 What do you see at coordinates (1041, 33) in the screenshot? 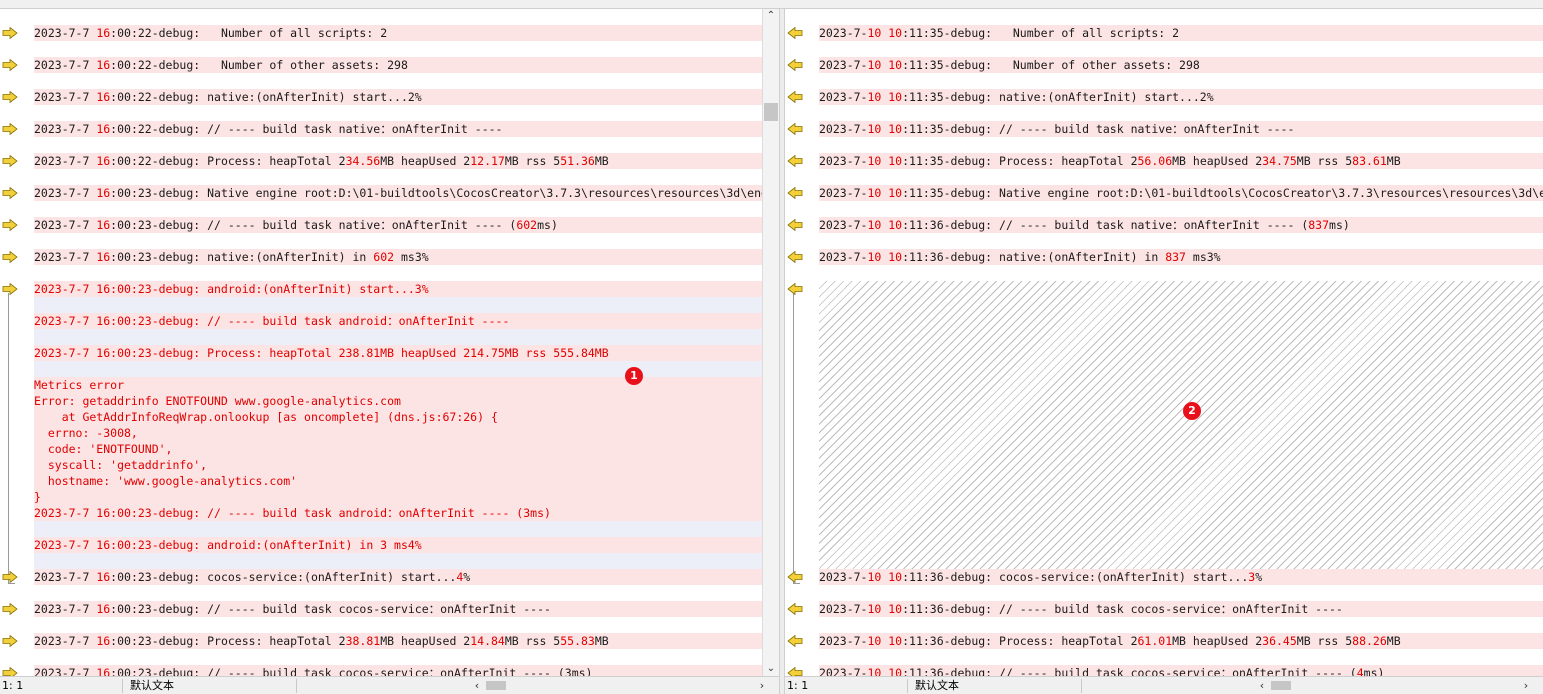
I see `text-segment: :11:35-debug: Number of all scripts: 2` at bounding box center [1041, 33].